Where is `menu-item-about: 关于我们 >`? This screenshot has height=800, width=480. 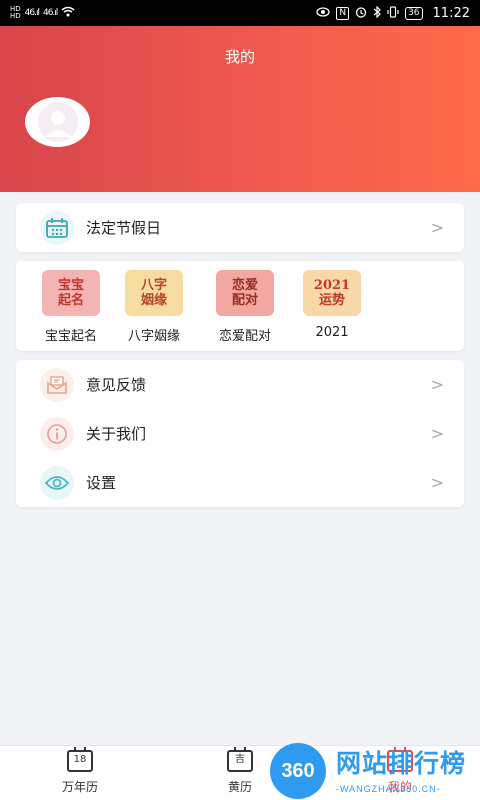 menu-item-about: 关于我们 > is located at coordinates (240, 433).